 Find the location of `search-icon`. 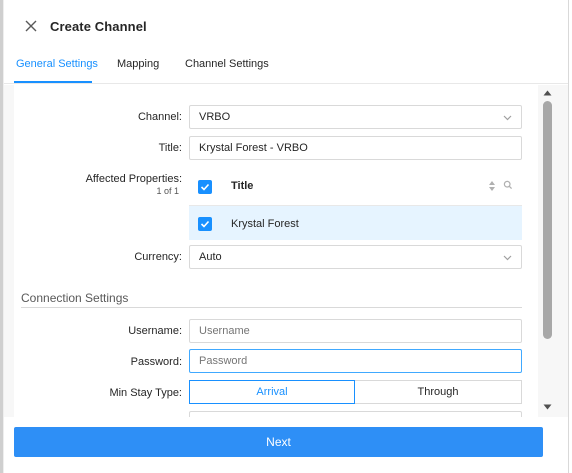

search-icon is located at coordinates (508, 185).